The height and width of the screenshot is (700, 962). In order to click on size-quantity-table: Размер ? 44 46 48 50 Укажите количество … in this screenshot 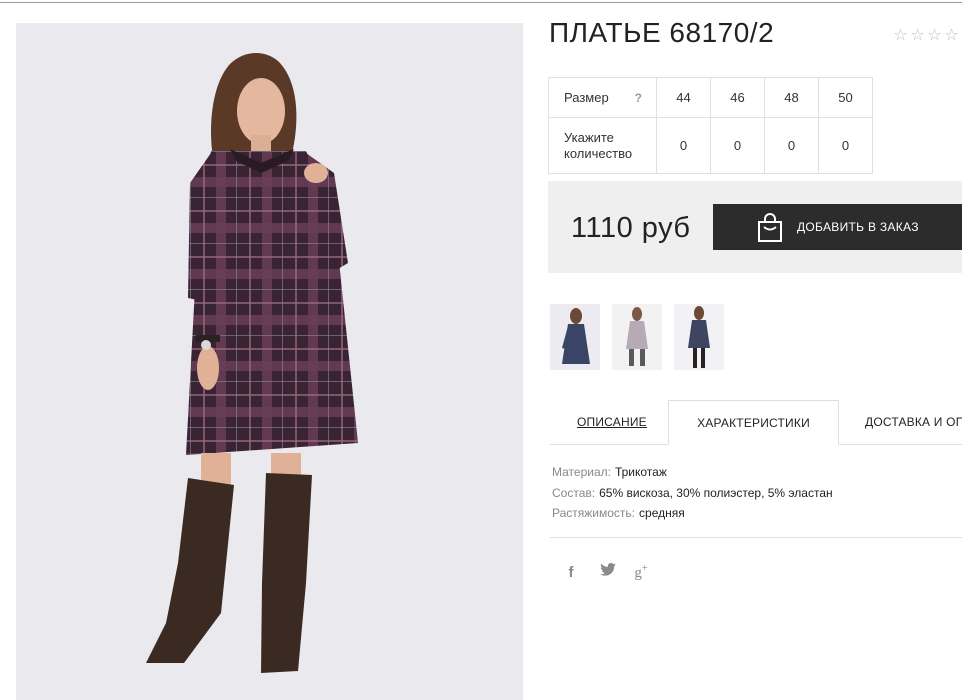, I will do `click(710, 125)`.